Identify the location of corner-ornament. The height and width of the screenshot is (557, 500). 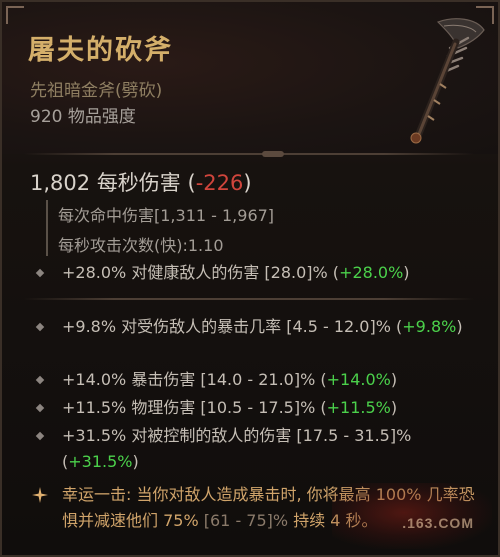
(15, 15).